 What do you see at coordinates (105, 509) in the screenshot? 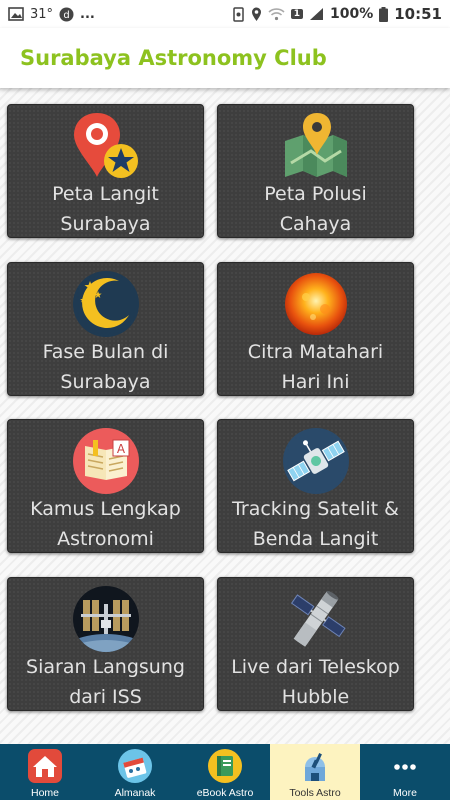
I see `tile-label-line1: Kamus Lengkap` at bounding box center [105, 509].